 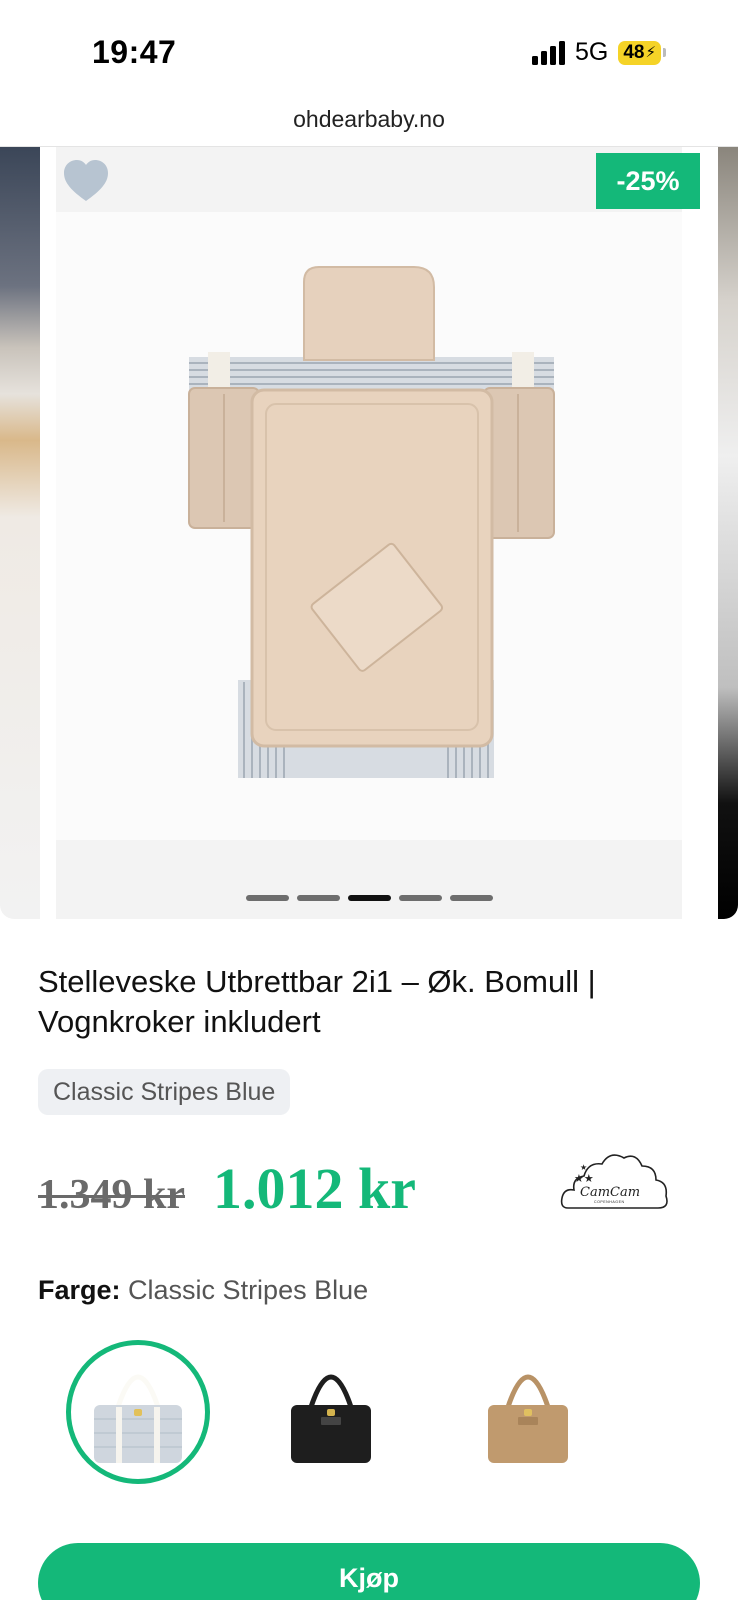 What do you see at coordinates (111, 1195) in the screenshot?
I see `original-price: 1.349 kr` at bounding box center [111, 1195].